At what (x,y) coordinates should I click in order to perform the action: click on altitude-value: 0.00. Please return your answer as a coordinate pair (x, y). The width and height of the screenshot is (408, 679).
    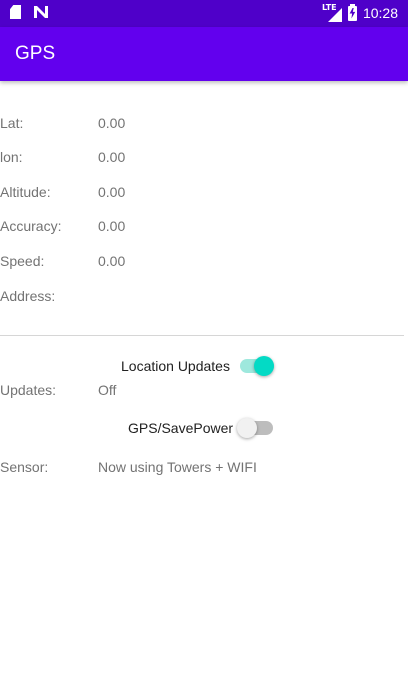
    Looking at the image, I should click on (112, 192).